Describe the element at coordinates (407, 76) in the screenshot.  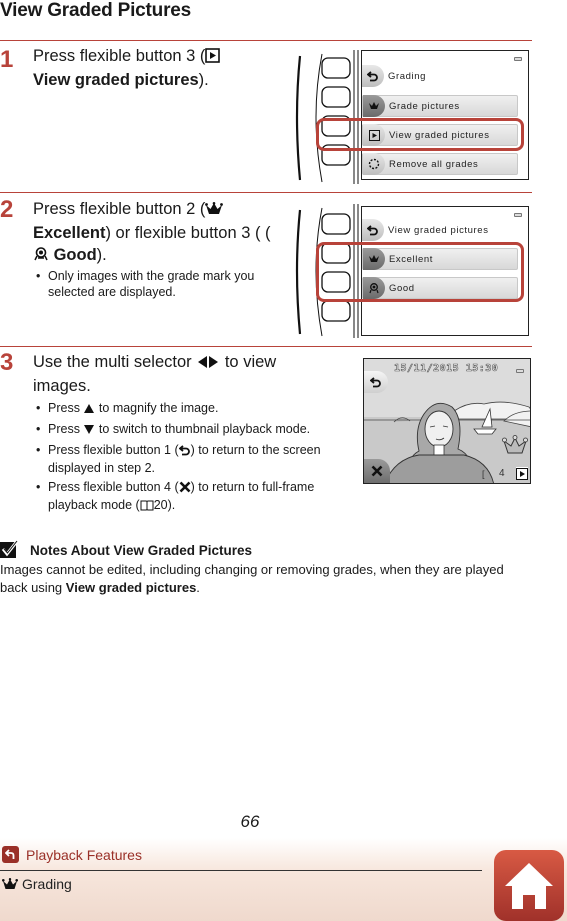
I see `menu-title: Grading` at that location.